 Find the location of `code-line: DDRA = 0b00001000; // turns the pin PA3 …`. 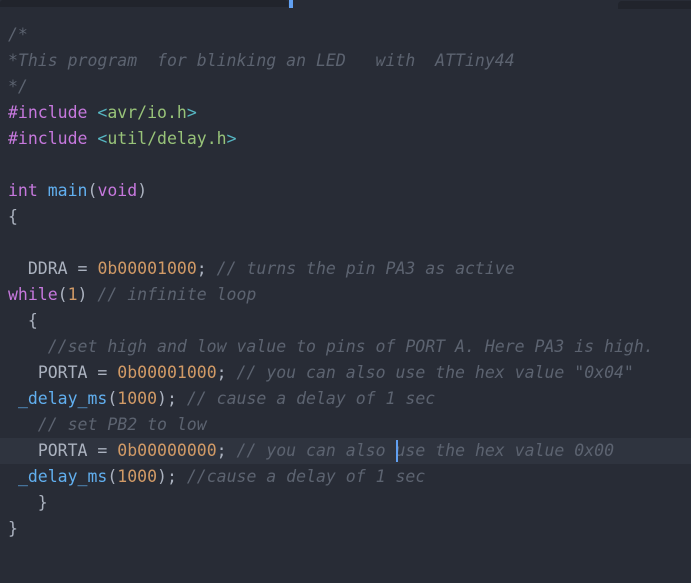

code-line: DDRA = 0b00001000; // turns the pin PA3 … is located at coordinates (345, 269).